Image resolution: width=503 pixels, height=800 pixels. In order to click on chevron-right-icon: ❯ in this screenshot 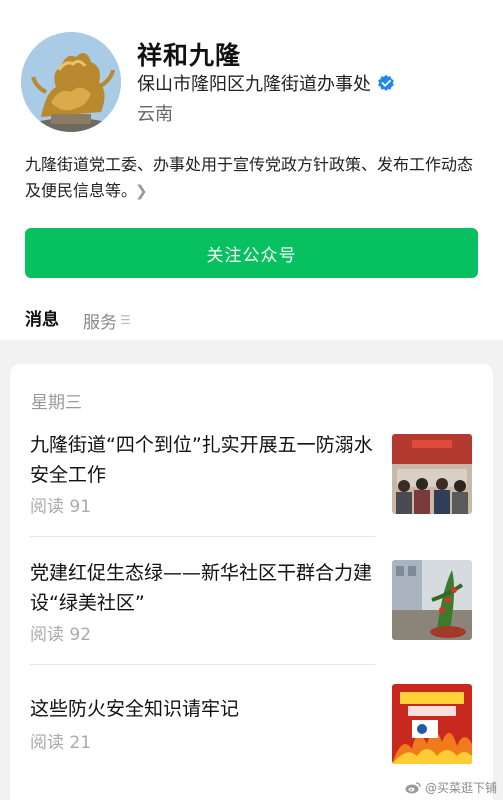, I will do `click(141, 191)`.